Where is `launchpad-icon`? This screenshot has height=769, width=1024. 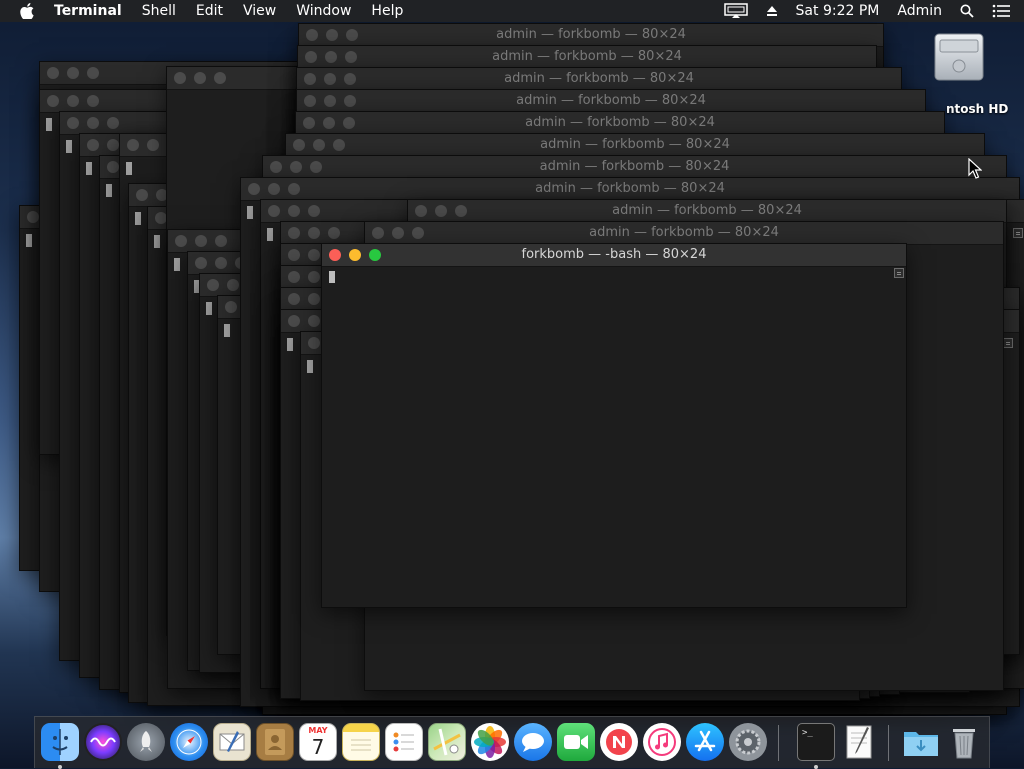
launchpad-icon is located at coordinates (146, 742).